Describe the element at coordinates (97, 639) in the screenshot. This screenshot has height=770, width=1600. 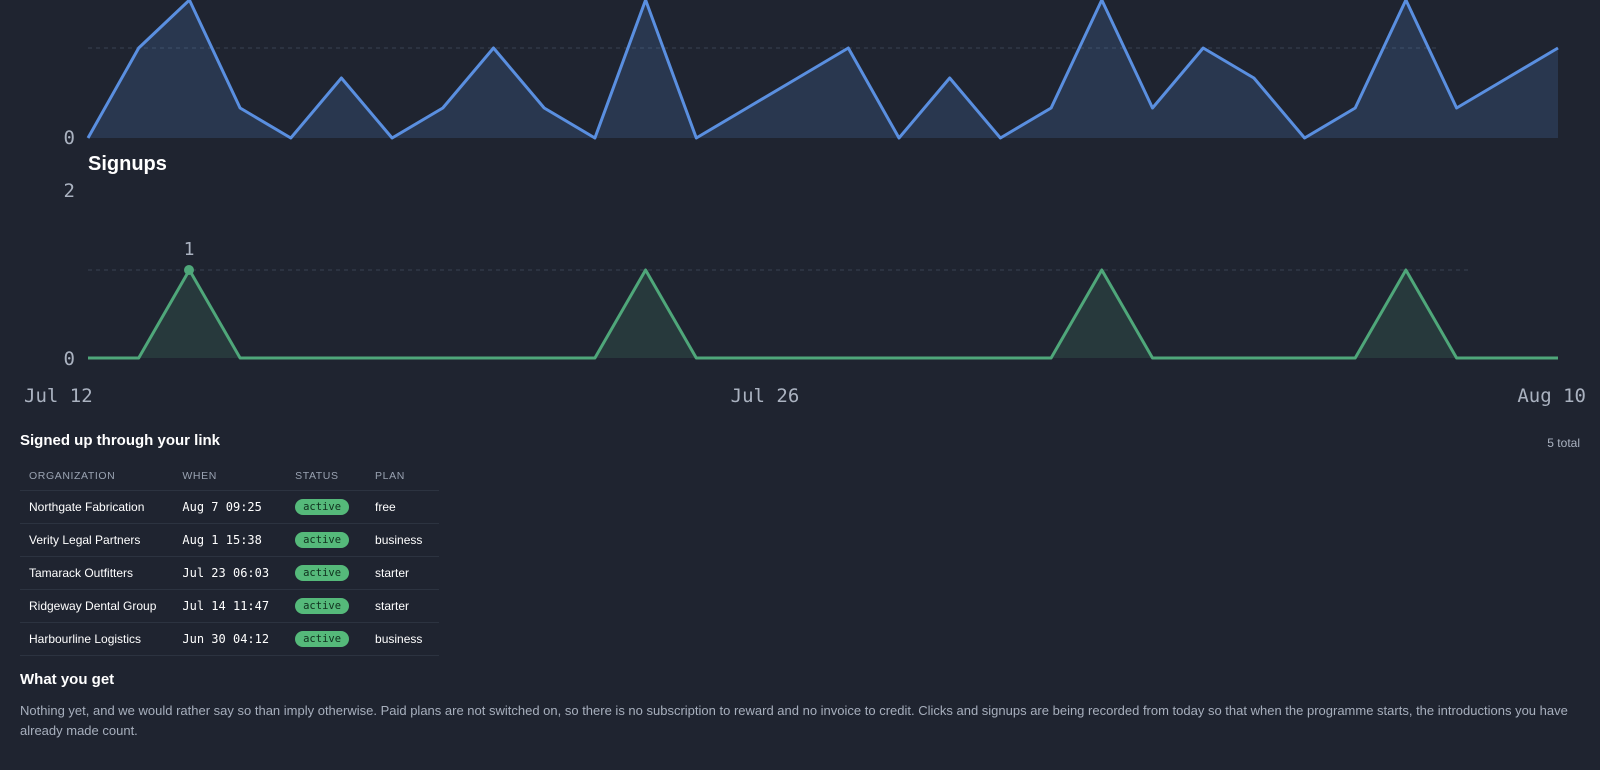
I see `organization-cell: Harbourline Logistics` at that location.